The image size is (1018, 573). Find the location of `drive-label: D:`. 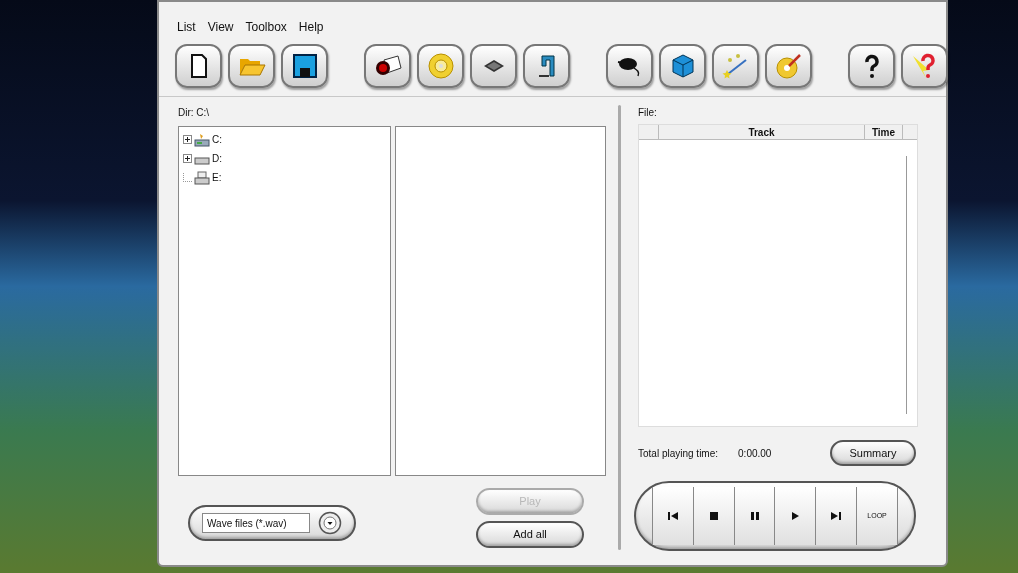

drive-label: D: is located at coordinates (217, 158).